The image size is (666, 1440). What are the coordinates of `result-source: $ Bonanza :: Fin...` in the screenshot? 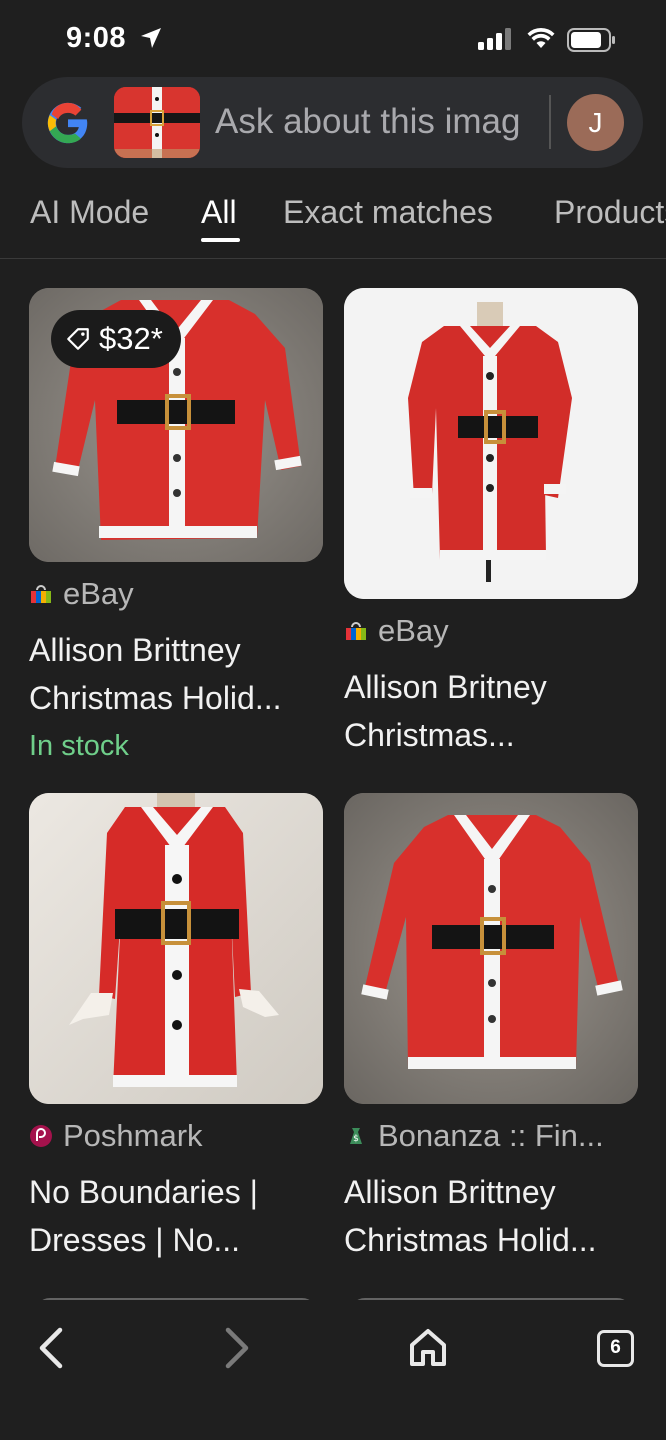 It's located at (474, 1136).